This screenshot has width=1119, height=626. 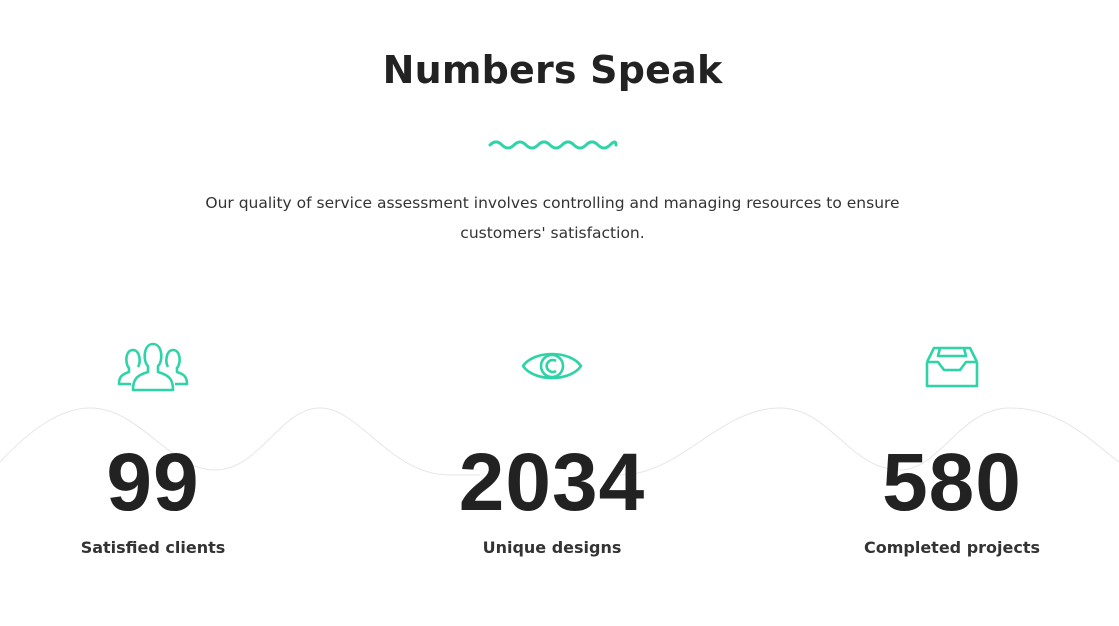 I want to click on stat-satisfied-clients: 99 Satisfied clients, so click(x=153, y=446).